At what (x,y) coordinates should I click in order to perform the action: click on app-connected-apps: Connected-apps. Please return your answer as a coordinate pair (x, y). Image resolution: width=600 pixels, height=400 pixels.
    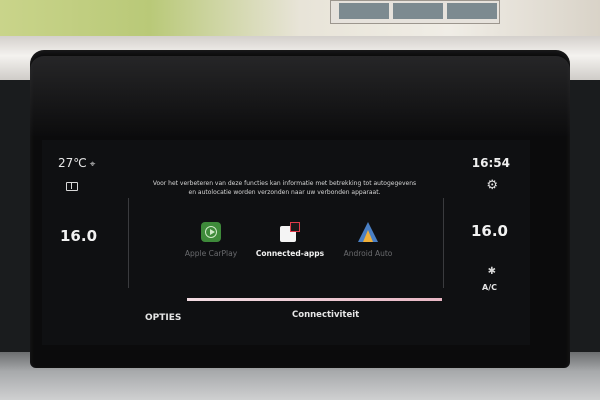
    Looking at the image, I should click on (290, 240).